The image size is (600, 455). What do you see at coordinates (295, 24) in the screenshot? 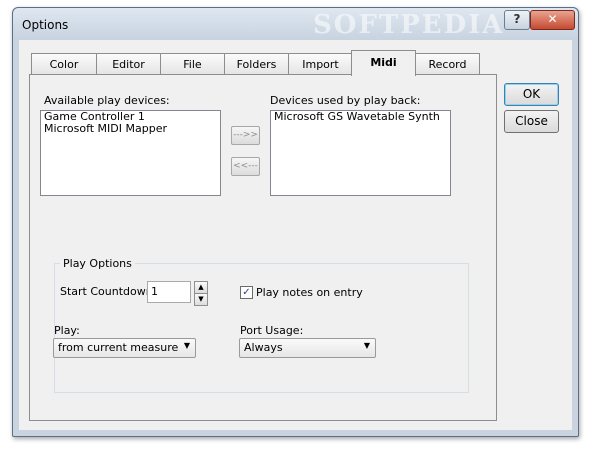
I see `title-bar: Options SOFTPEDIA ? ✕` at bounding box center [295, 24].